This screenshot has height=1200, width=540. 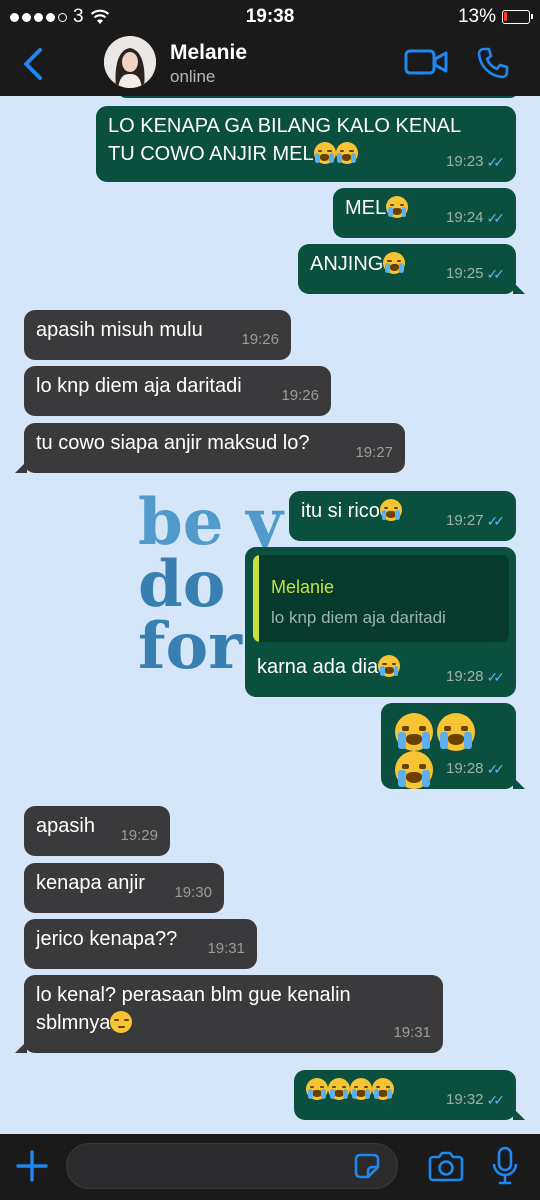 What do you see at coordinates (464, 161) in the screenshot?
I see `message-time: 19:23` at bounding box center [464, 161].